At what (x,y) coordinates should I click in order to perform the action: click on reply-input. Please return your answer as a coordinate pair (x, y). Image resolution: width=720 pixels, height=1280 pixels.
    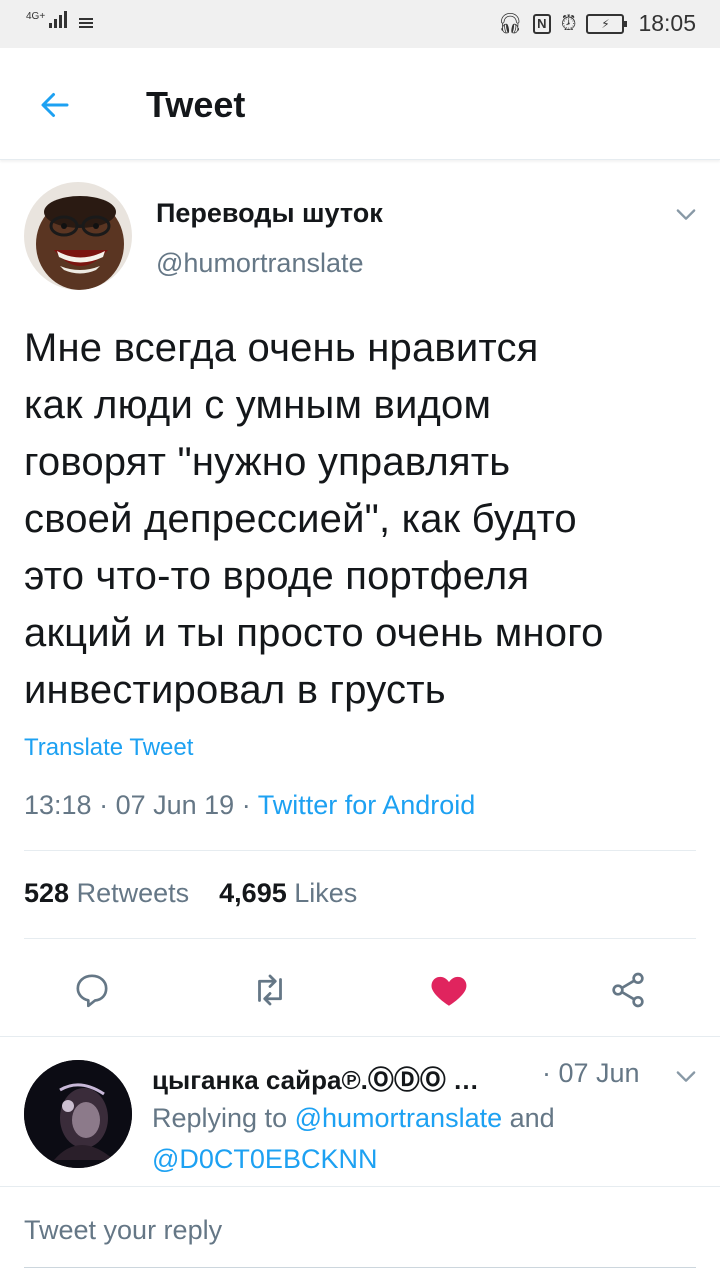
    Looking at the image, I should click on (360, 1230).